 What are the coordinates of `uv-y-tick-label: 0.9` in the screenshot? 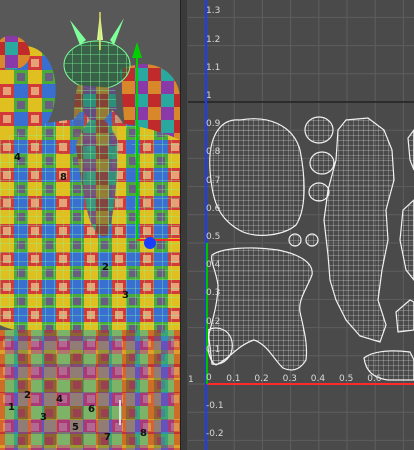 It's located at (213, 124).